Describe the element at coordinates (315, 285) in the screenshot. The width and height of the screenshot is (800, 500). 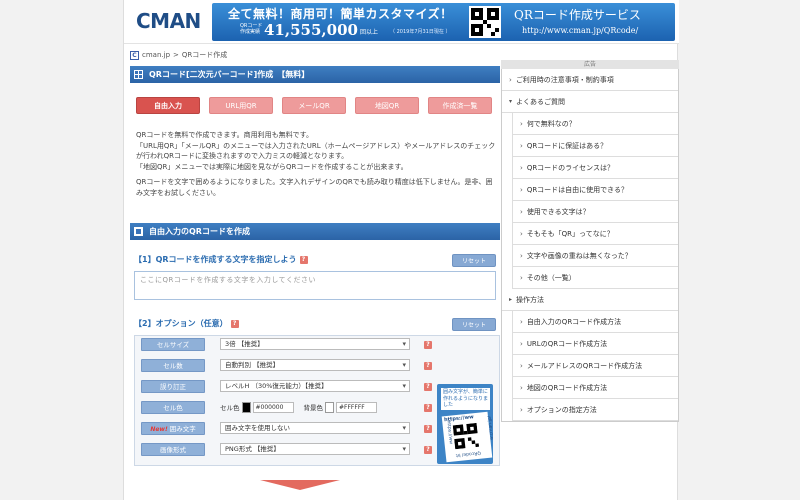
I see `qr-text-input: ここにQRコードを作成する文字を入力してください` at that location.